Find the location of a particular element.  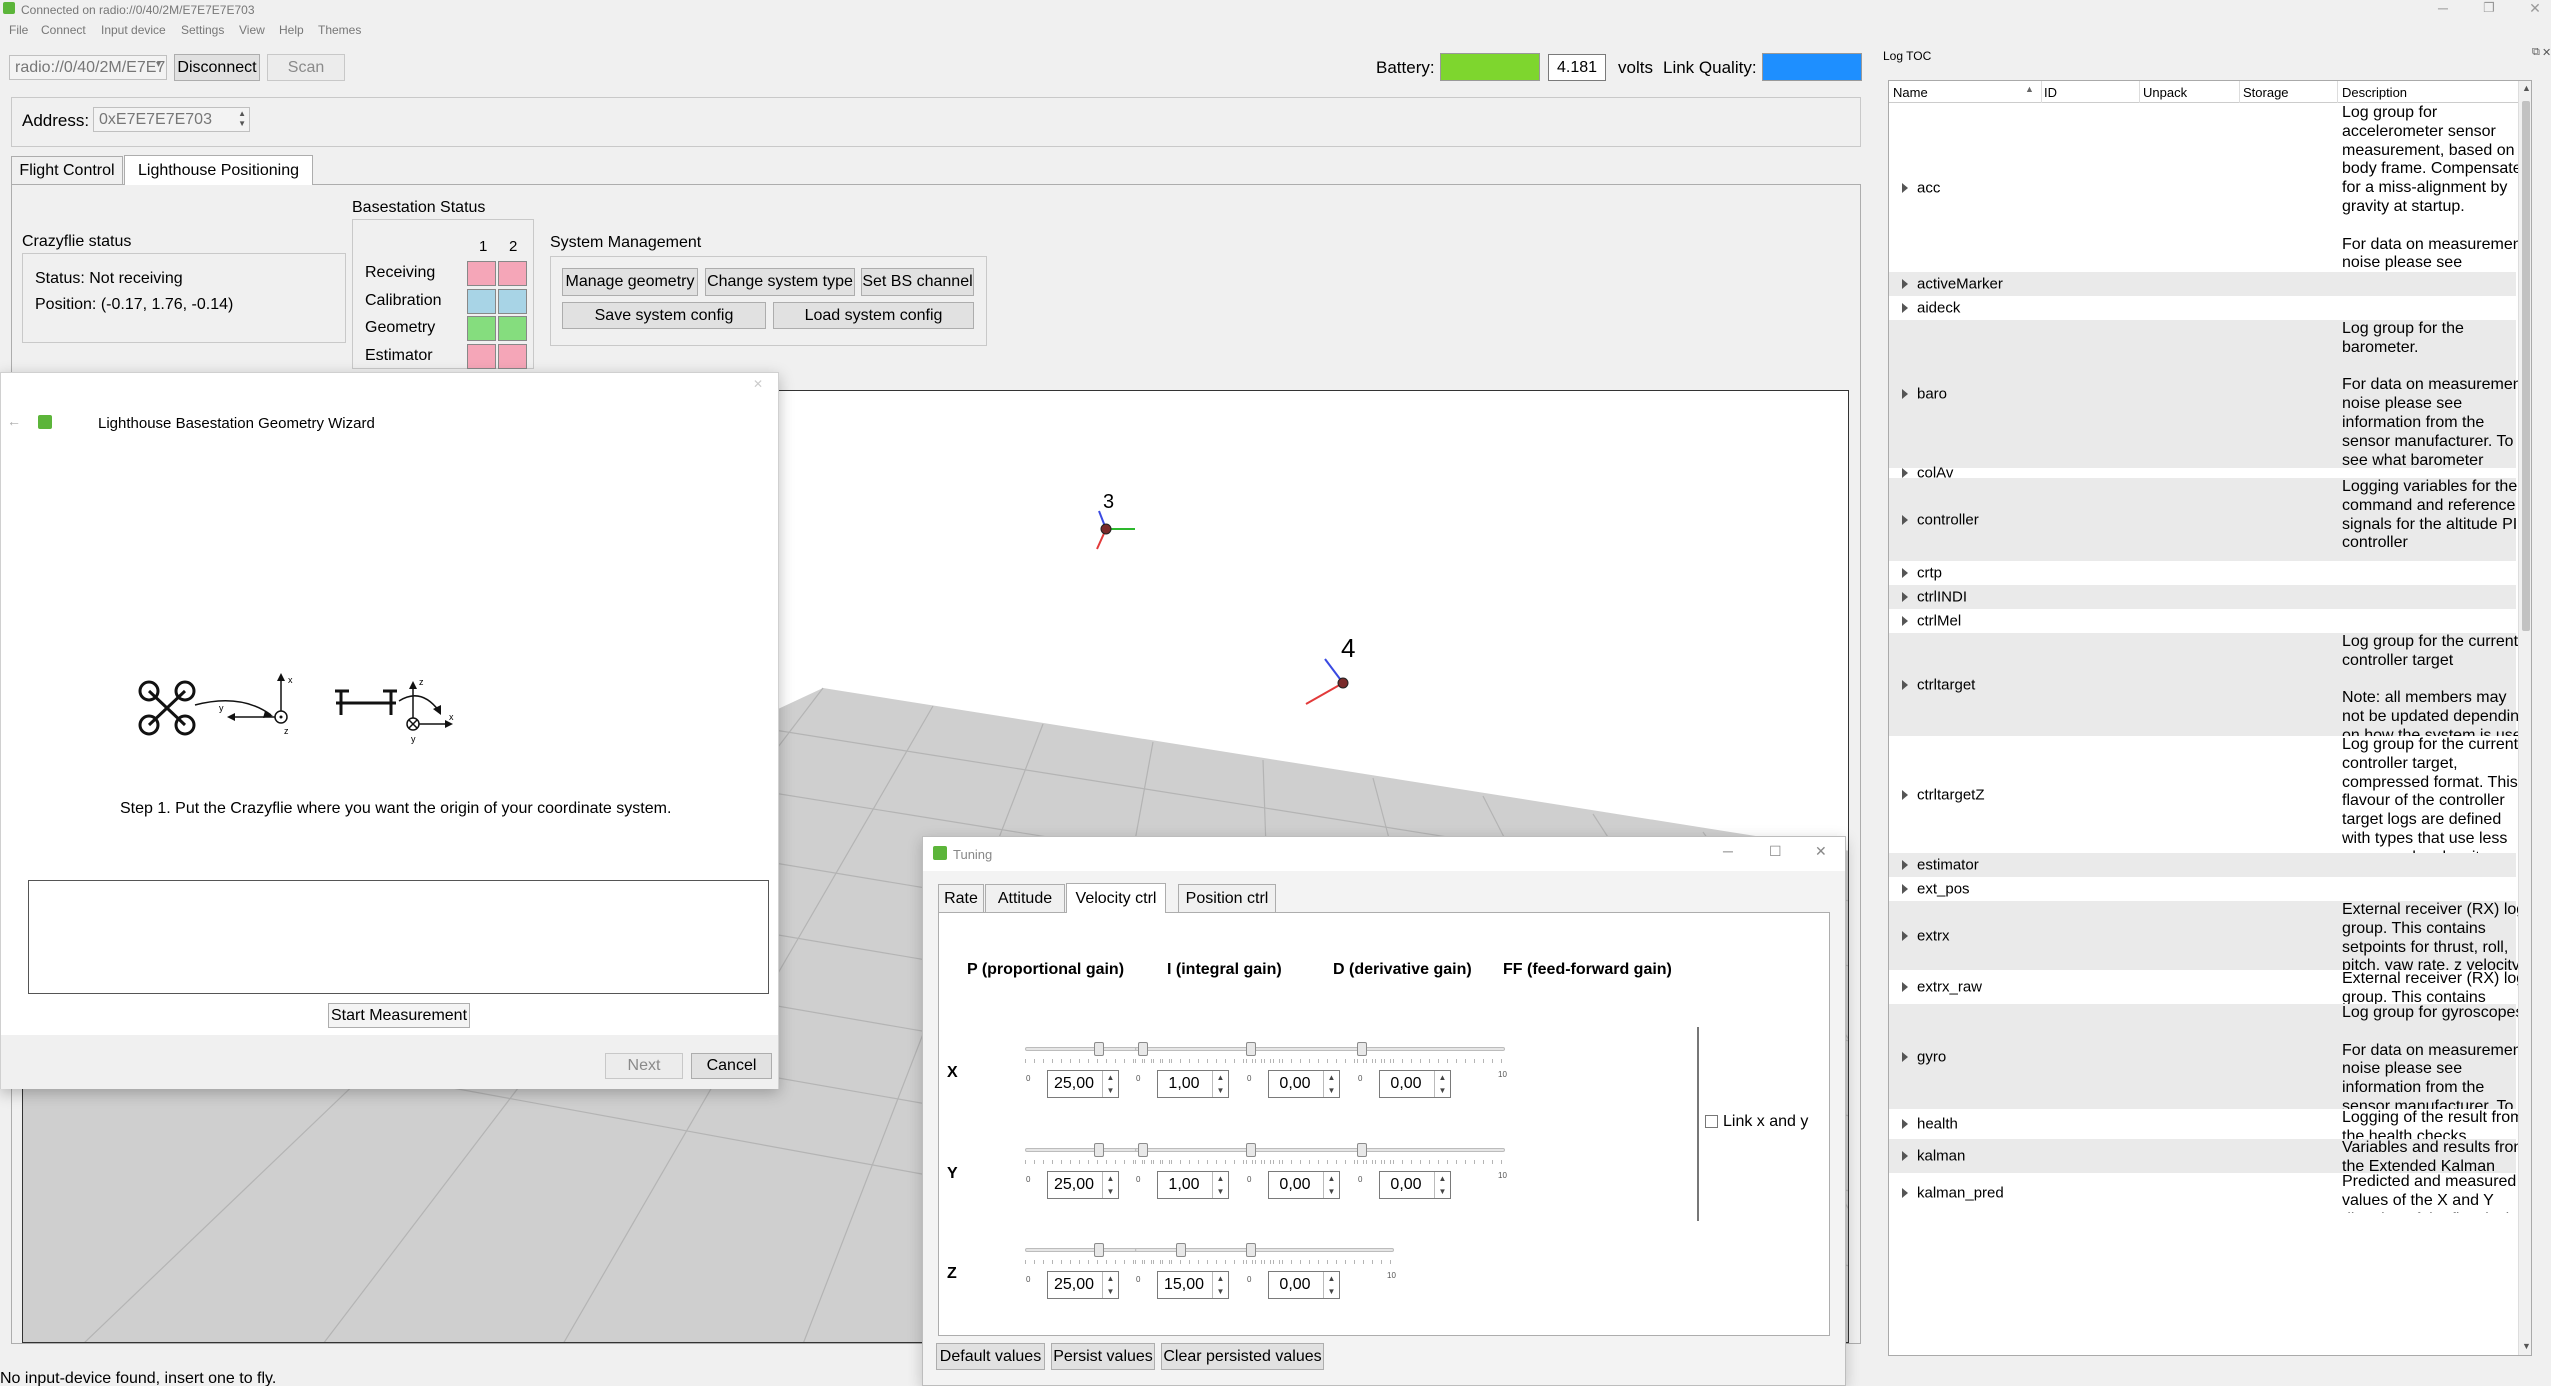

menu-file: File is located at coordinates (18, 30).